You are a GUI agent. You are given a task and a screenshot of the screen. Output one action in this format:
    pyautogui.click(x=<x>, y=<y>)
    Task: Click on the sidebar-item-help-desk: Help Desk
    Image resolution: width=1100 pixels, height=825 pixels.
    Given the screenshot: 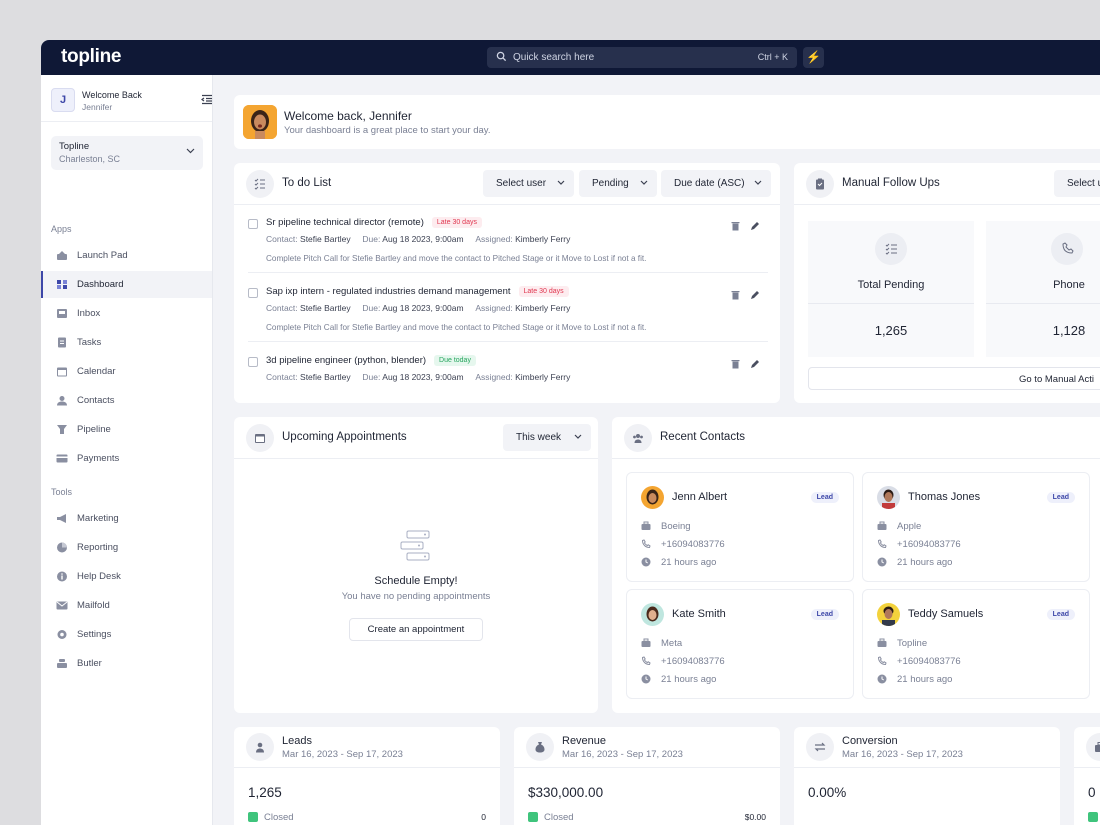 What is the action you would take?
    pyautogui.click(x=126, y=576)
    